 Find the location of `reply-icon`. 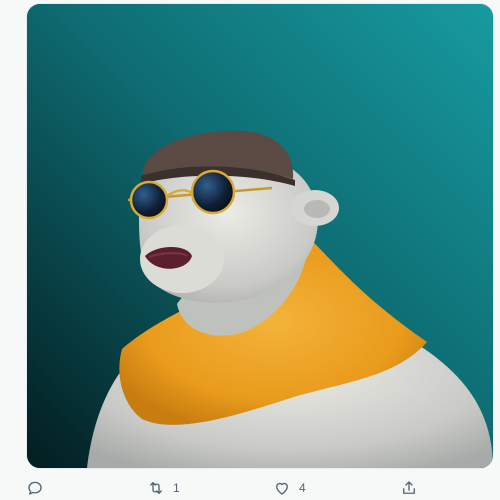

reply-icon is located at coordinates (35, 488).